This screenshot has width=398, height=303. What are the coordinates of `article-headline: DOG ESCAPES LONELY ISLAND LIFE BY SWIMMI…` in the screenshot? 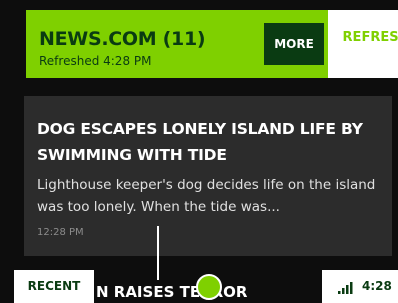 It's located at (200, 142).